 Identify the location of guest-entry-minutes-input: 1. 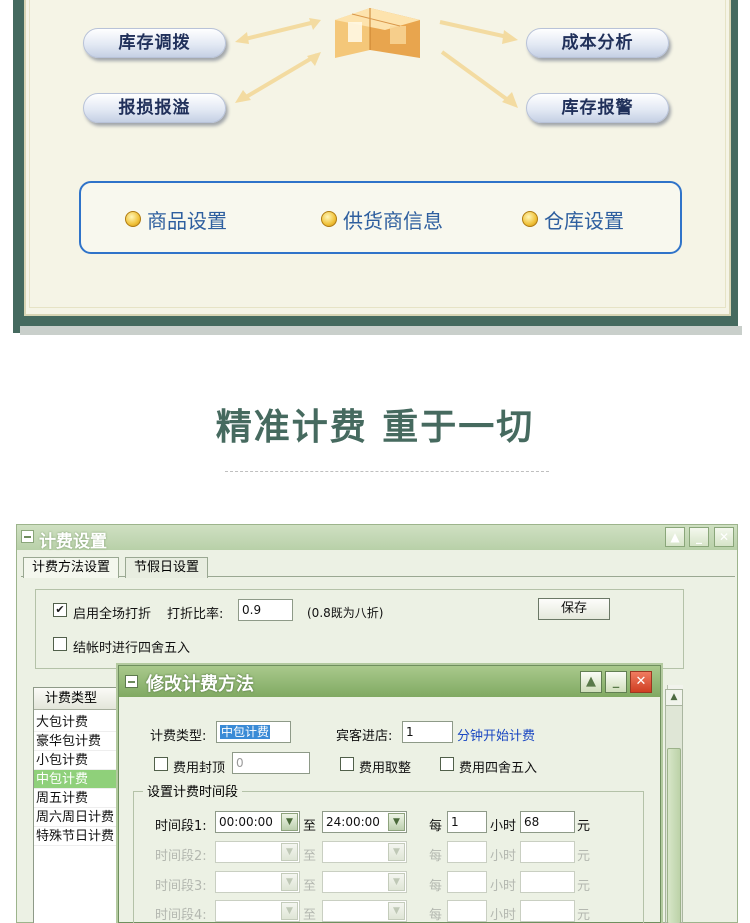
(427, 732).